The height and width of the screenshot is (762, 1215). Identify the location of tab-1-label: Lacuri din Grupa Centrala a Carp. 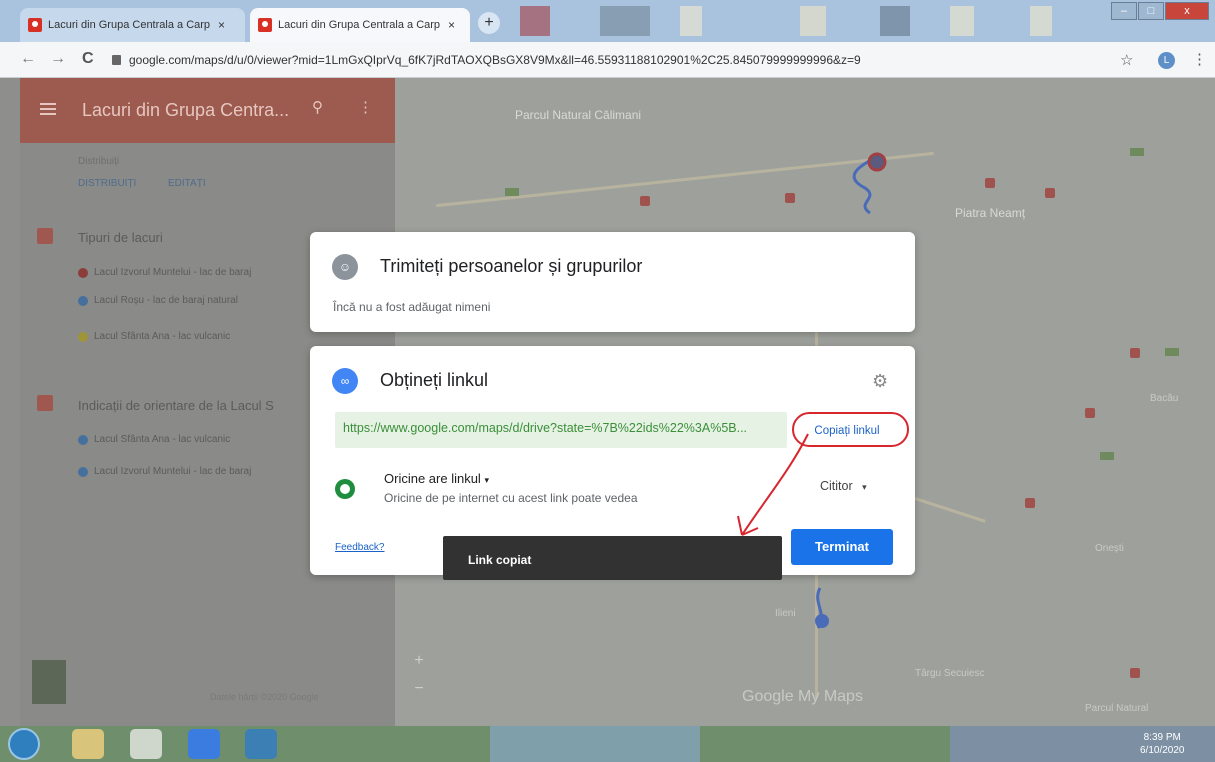
(129, 25).